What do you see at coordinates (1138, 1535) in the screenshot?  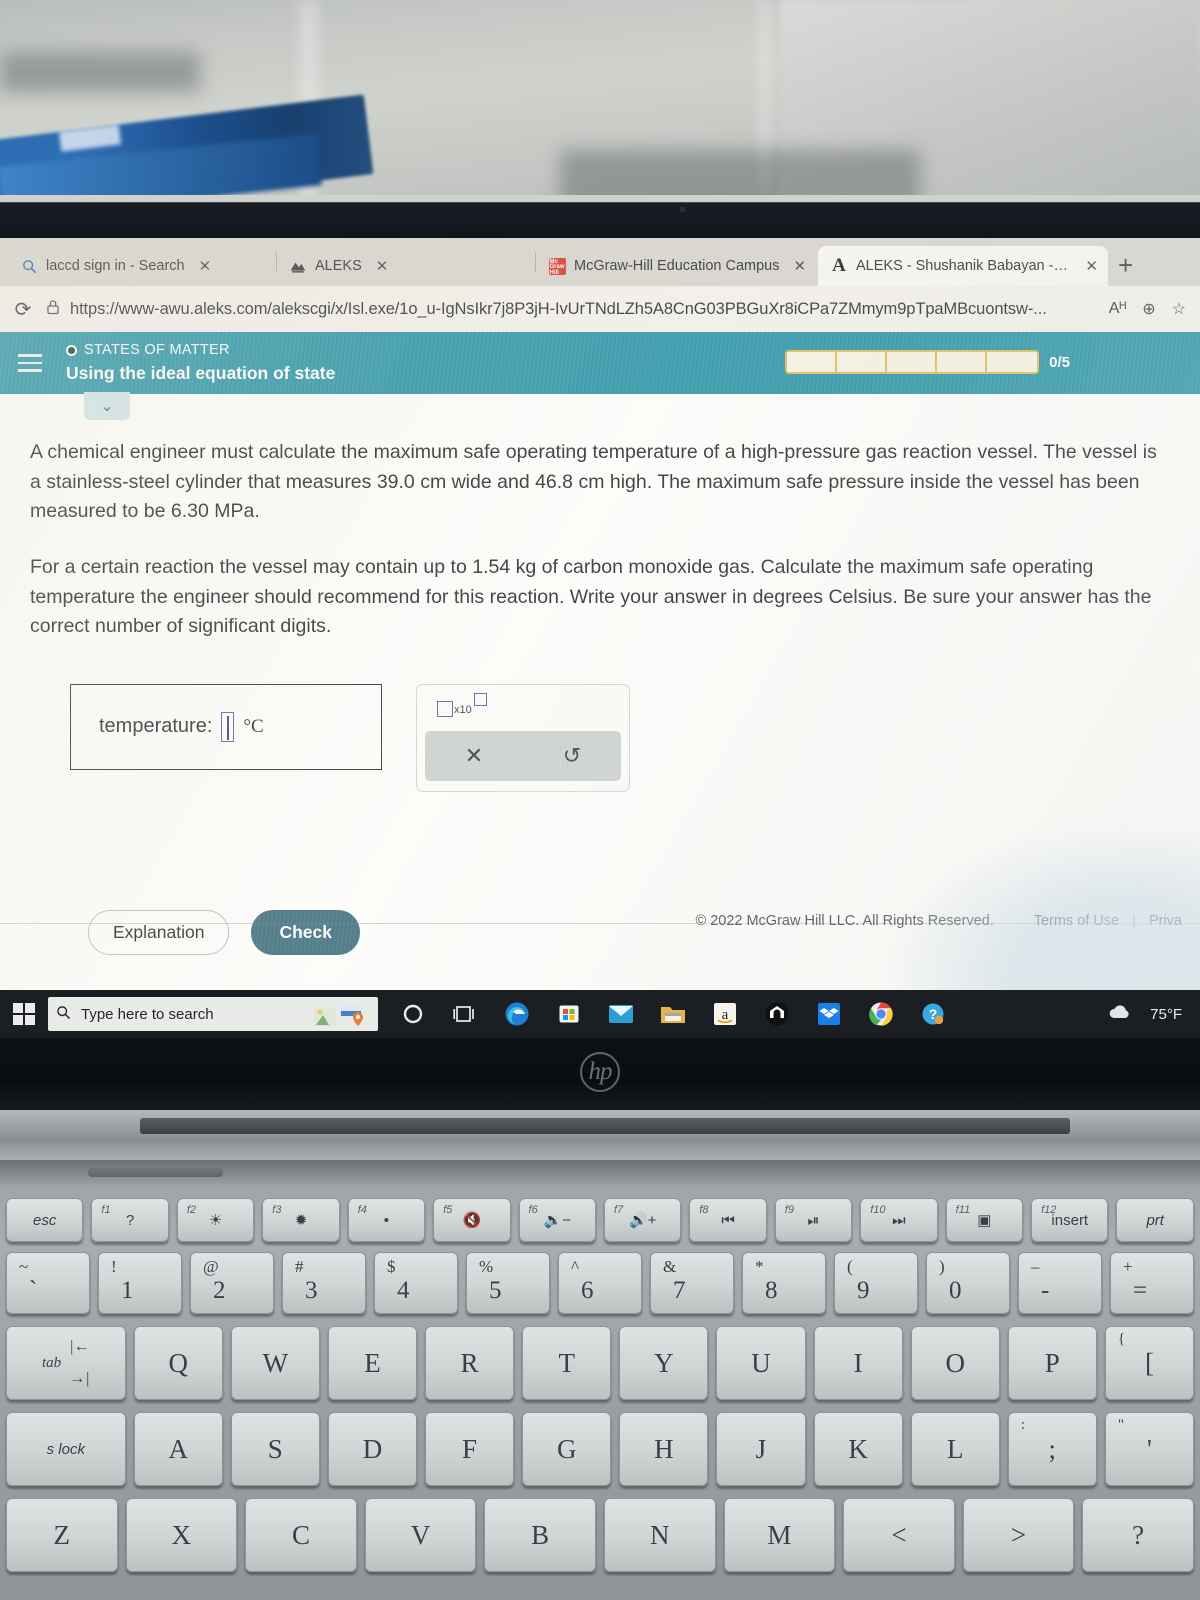 I see `key-?: ?` at bounding box center [1138, 1535].